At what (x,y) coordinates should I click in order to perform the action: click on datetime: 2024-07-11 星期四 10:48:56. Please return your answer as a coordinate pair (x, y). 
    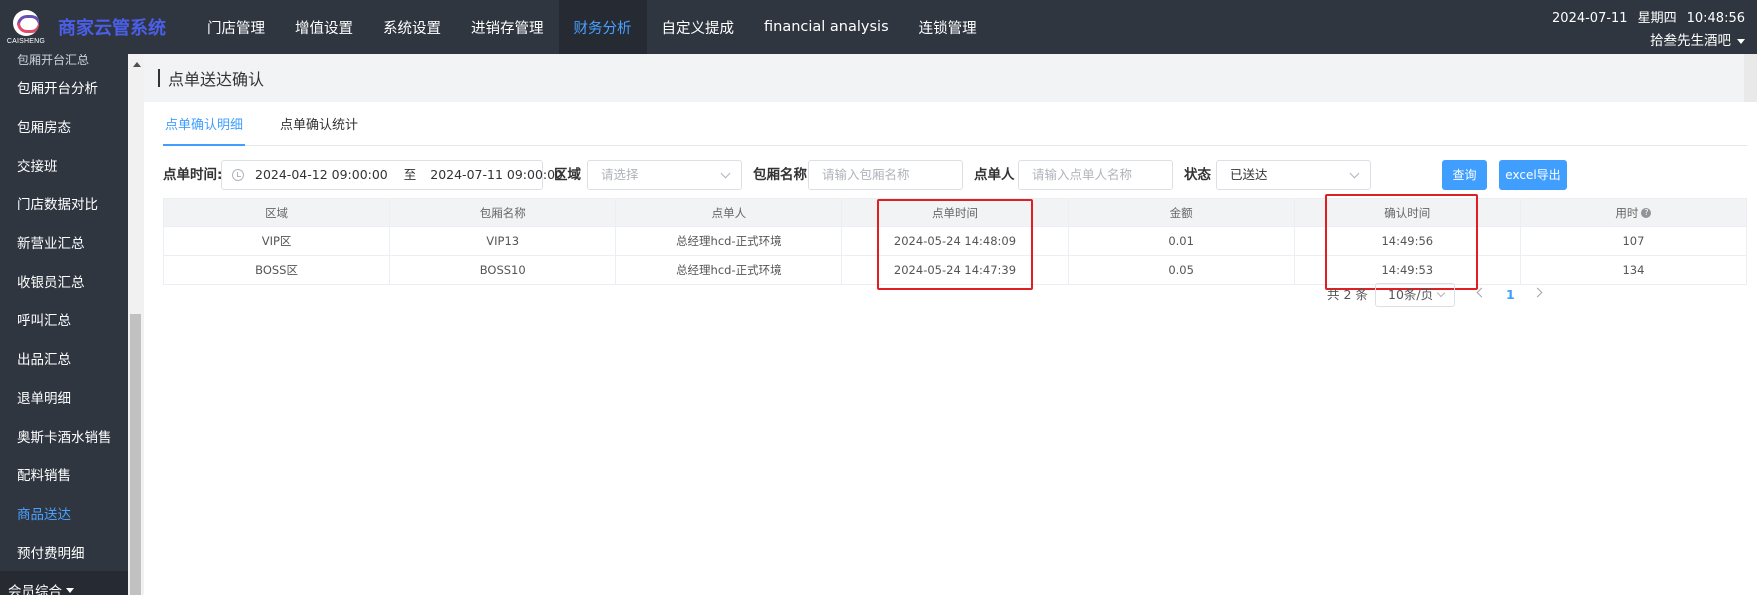
    Looking at the image, I should click on (1643, 19).